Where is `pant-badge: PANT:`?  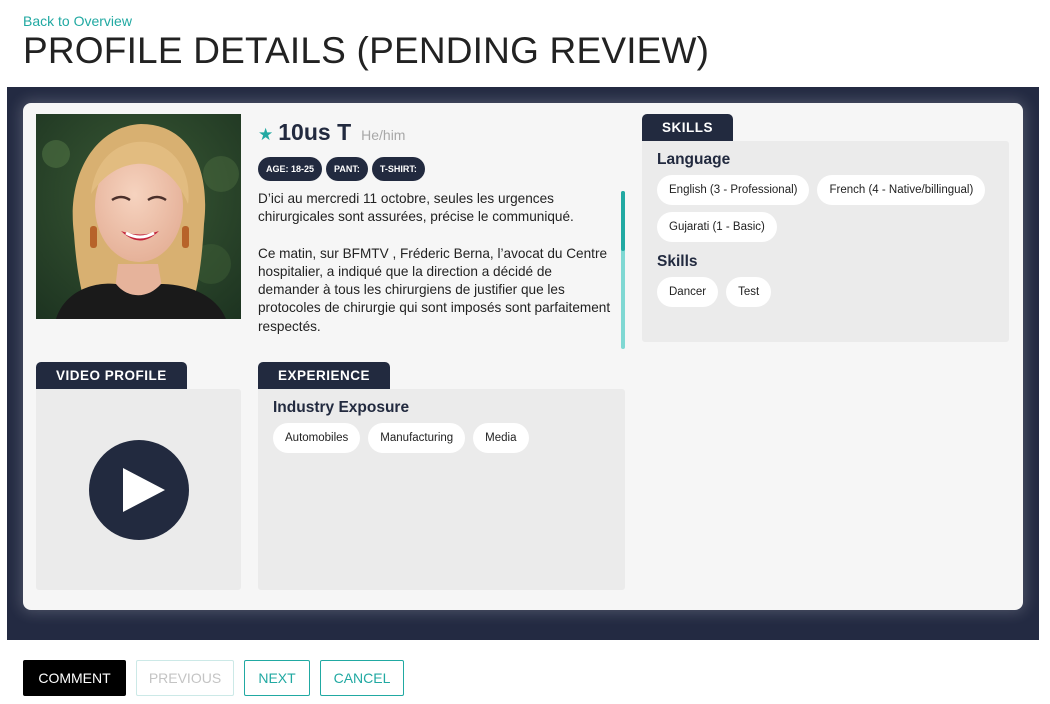
pant-badge: PANT: is located at coordinates (347, 169).